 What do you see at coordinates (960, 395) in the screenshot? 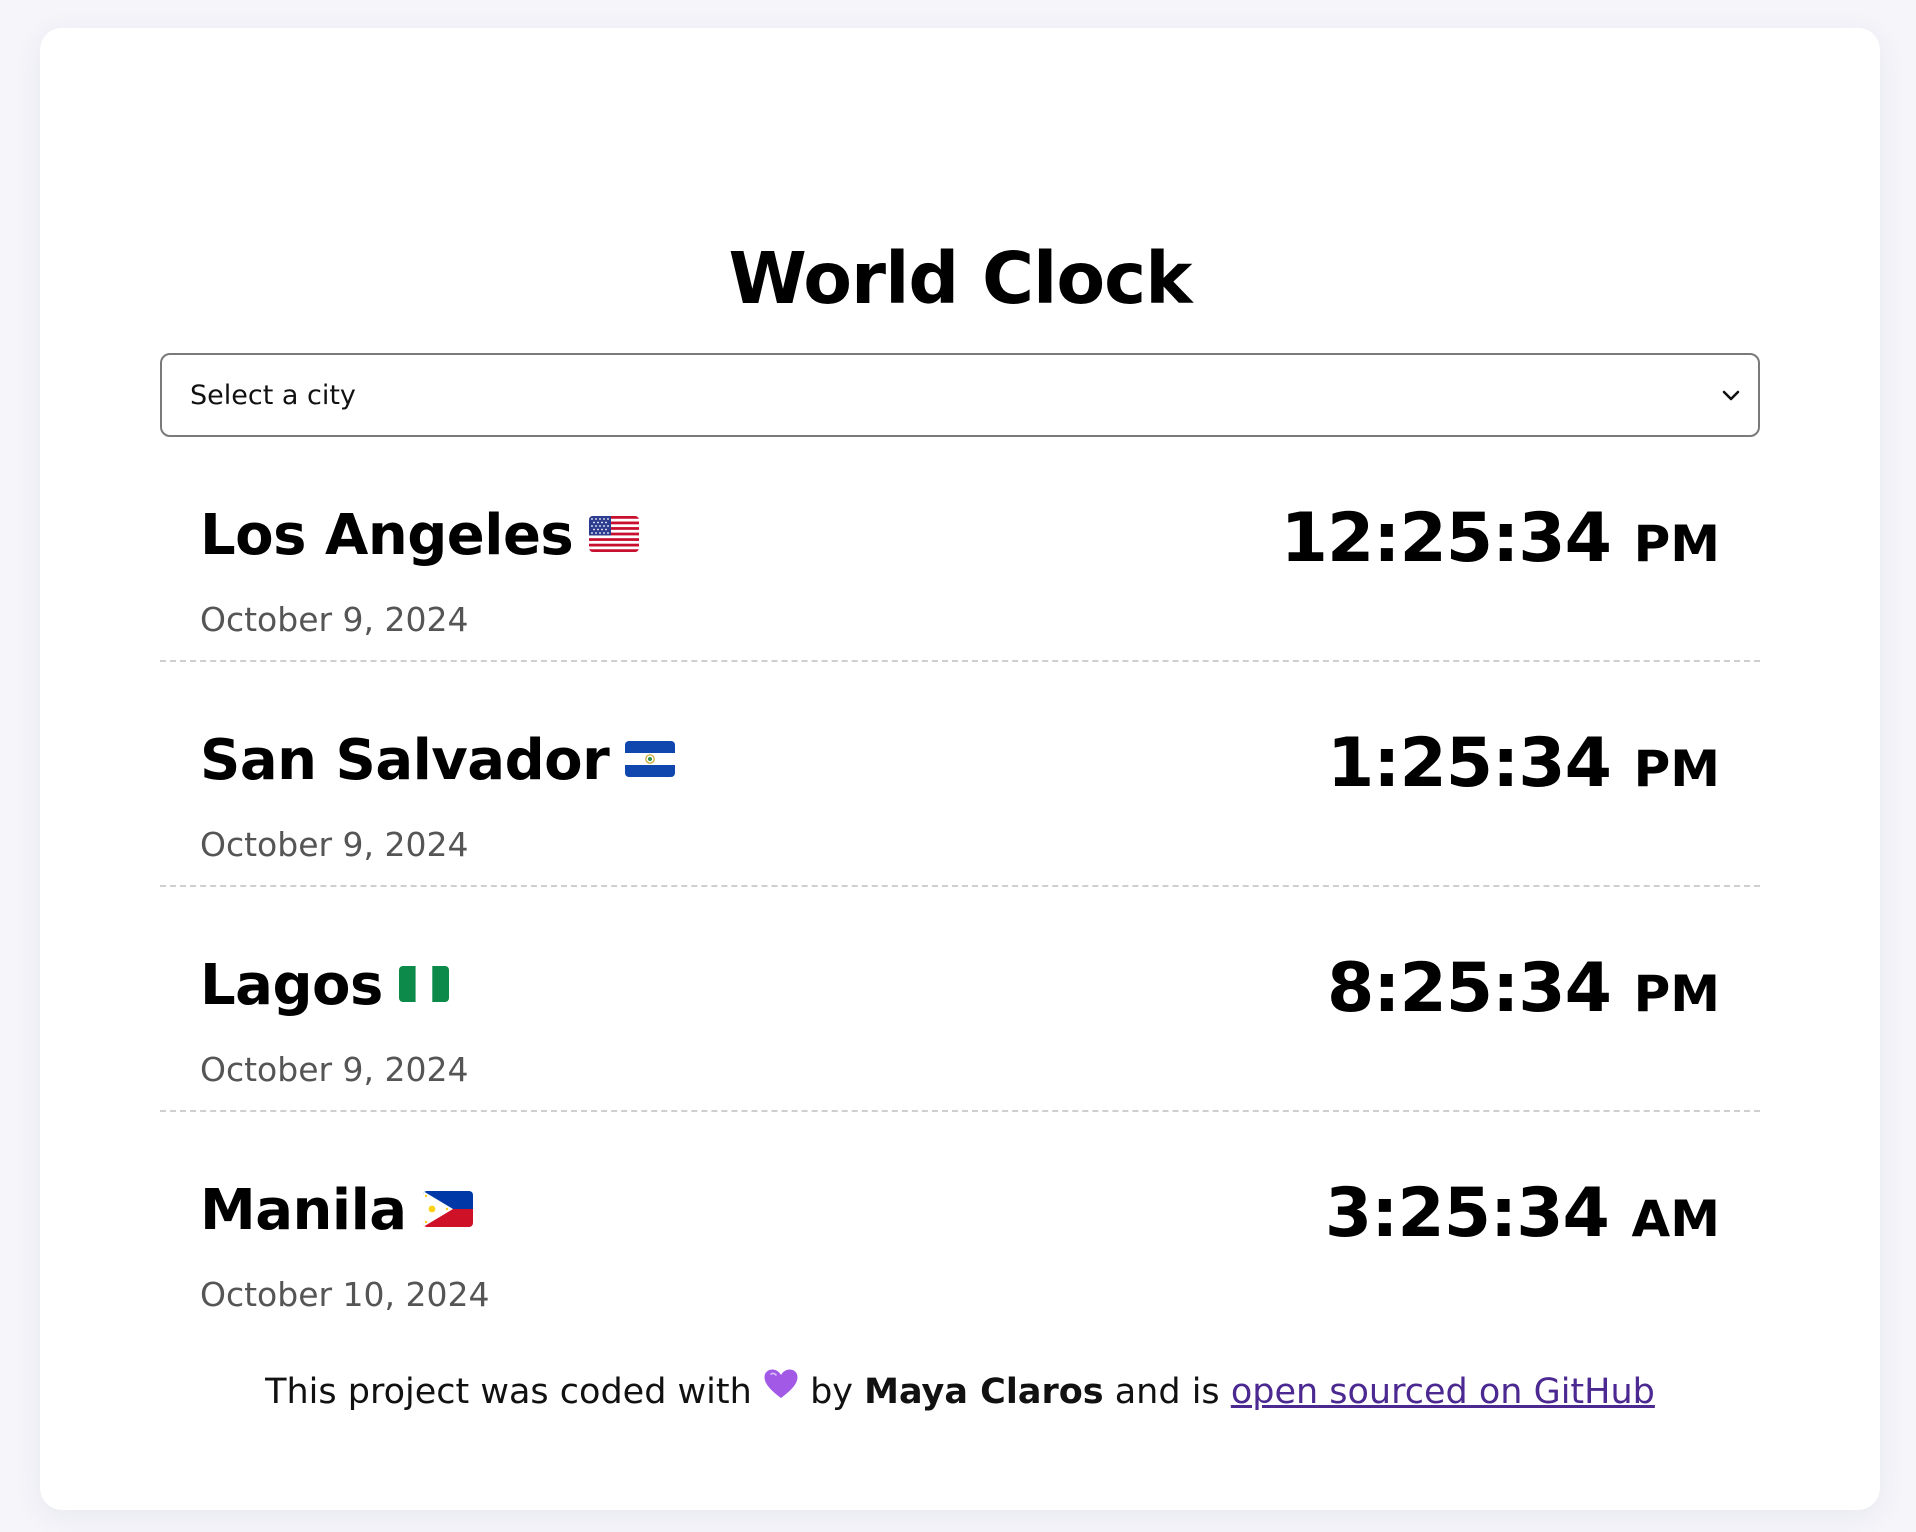
I see `city-select: Select a city` at bounding box center [960, 395].